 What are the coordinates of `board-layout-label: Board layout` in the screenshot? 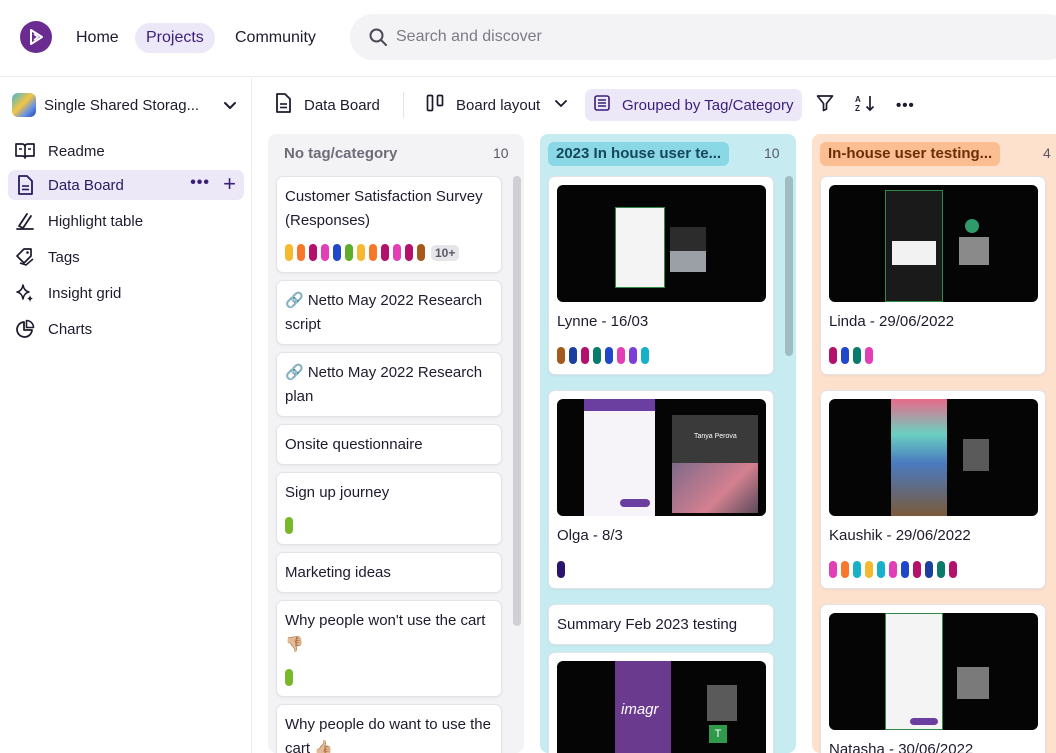 It's located at (498, 105).